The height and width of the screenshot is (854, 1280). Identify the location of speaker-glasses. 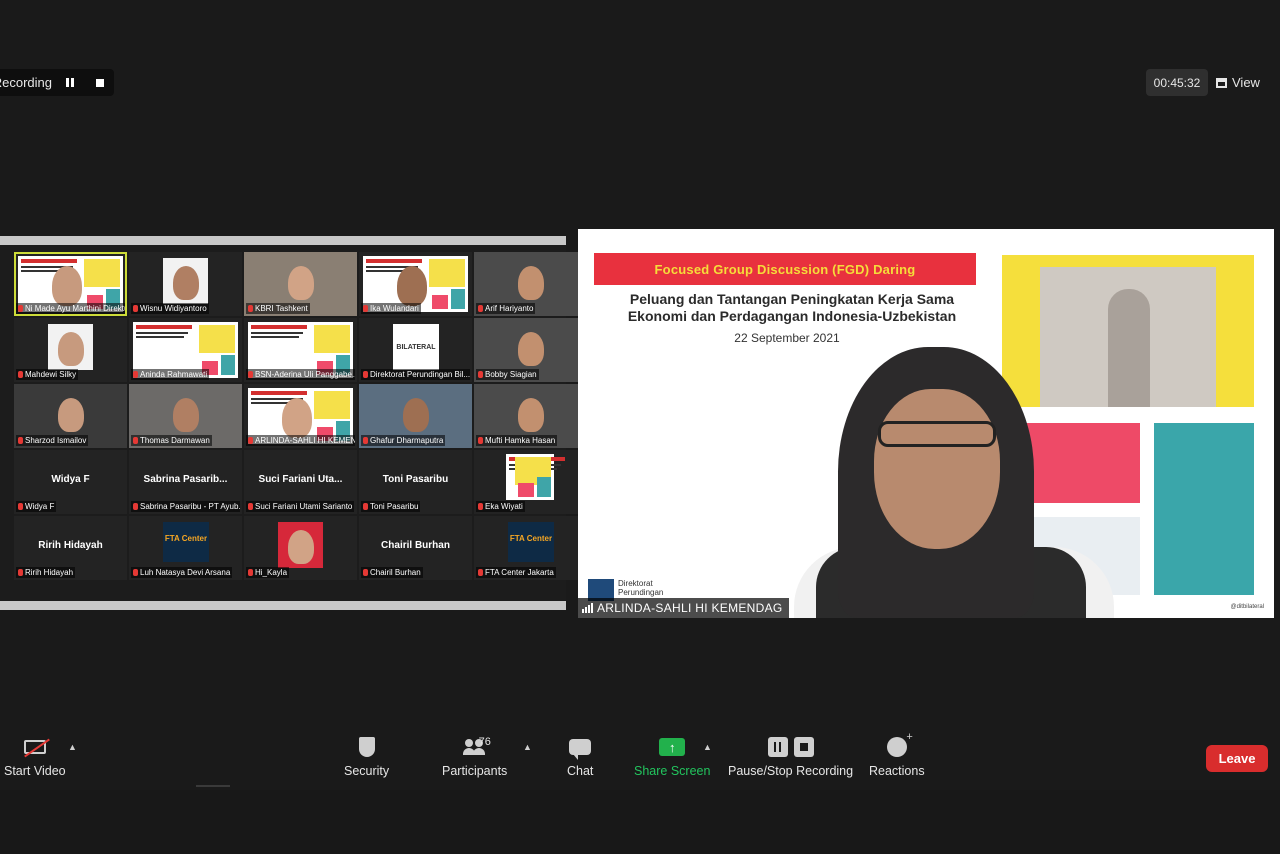
(937, 434).